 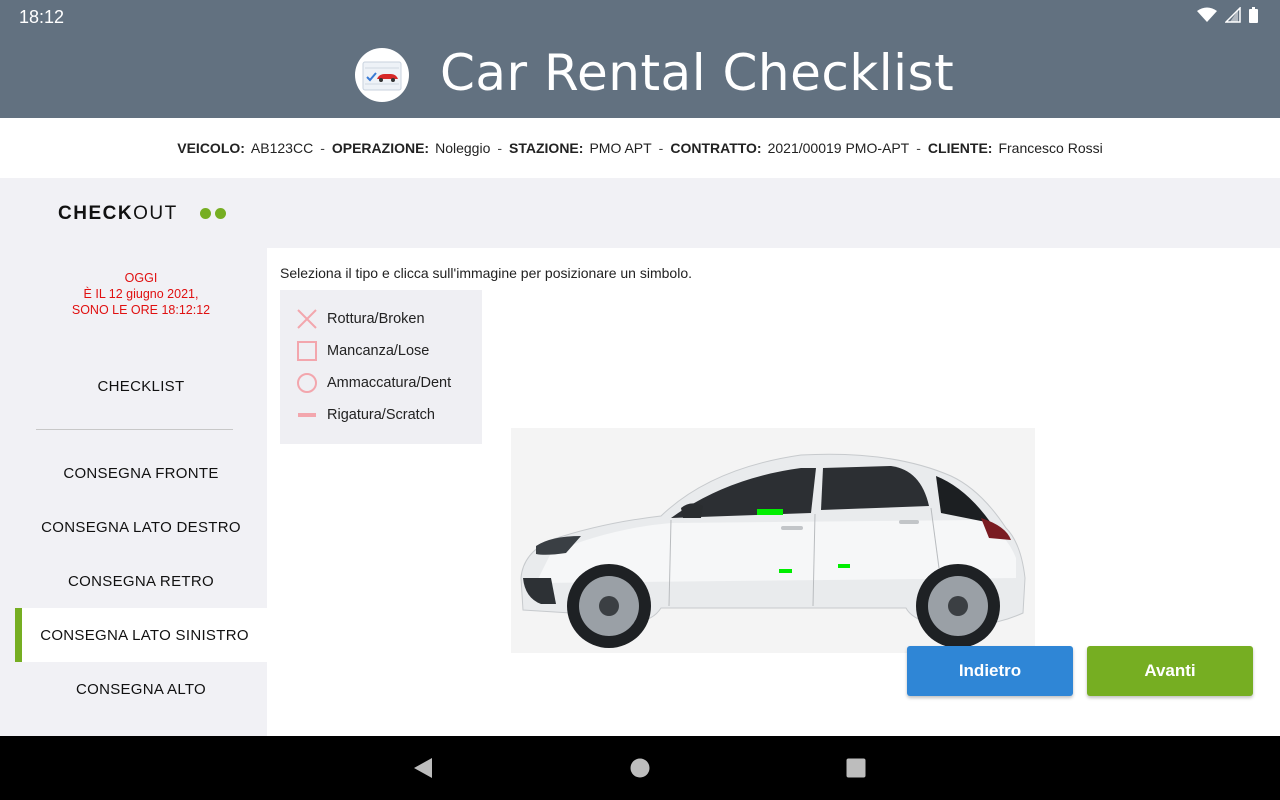 What do you see at coordinates (716, 148) in the screenshot?
I see `contract-label: CONTRATTO:` at bounding box center [716, 148].